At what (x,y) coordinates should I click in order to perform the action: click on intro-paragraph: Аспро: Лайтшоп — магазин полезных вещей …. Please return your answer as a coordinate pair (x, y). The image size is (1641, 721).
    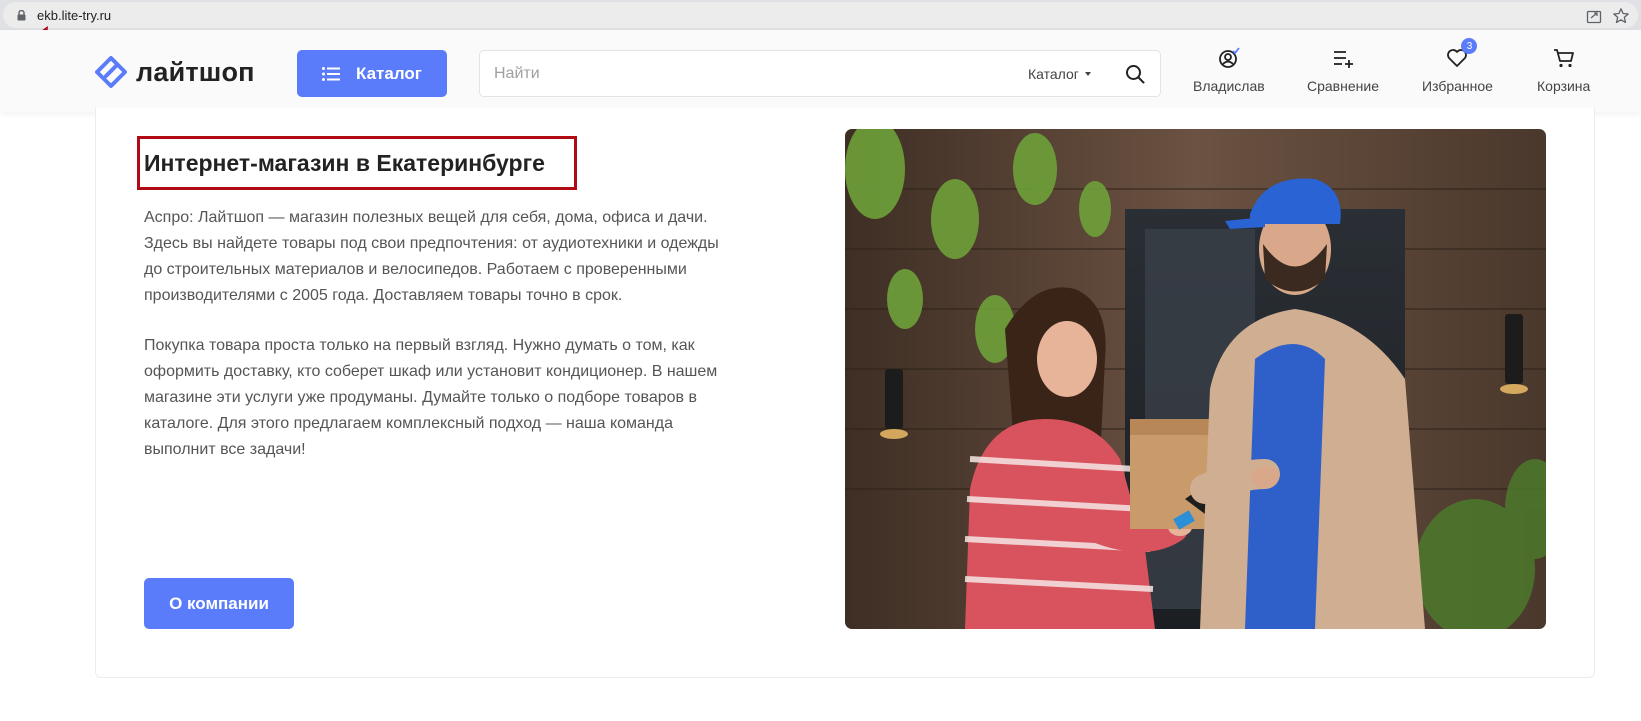
    Looking at the image, I should click on (455, 257).